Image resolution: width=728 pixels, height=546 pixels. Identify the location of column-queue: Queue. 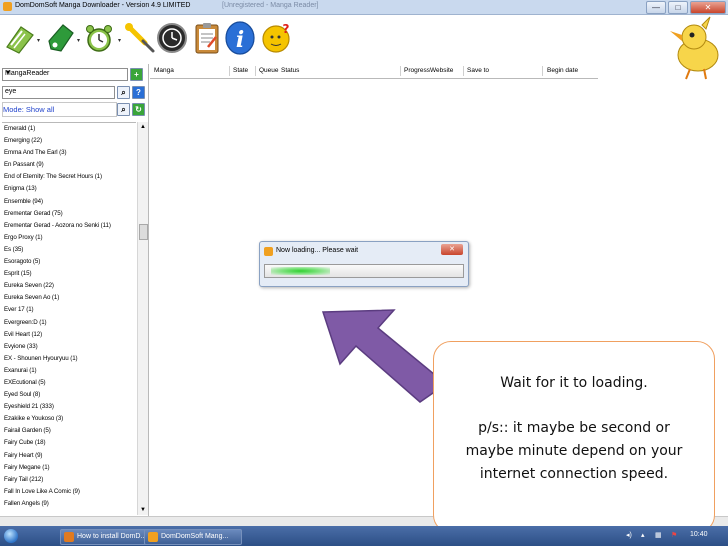
(269, 70).